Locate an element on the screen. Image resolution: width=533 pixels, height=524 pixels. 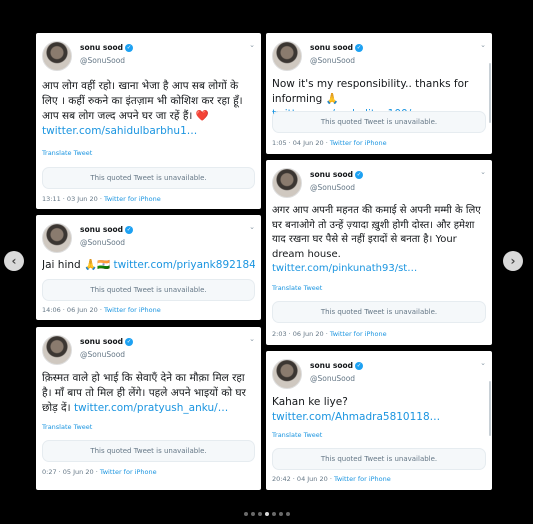
carousel-next-button: › is located at coordinates (513, 261).